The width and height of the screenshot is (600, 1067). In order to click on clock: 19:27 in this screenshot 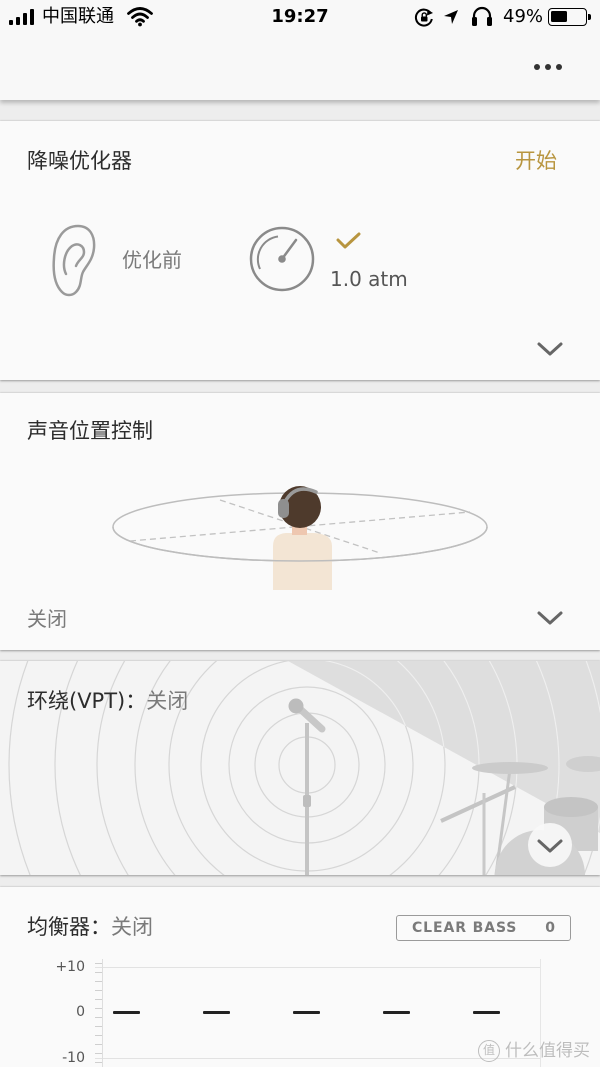, I will do `click(300, 16)`.